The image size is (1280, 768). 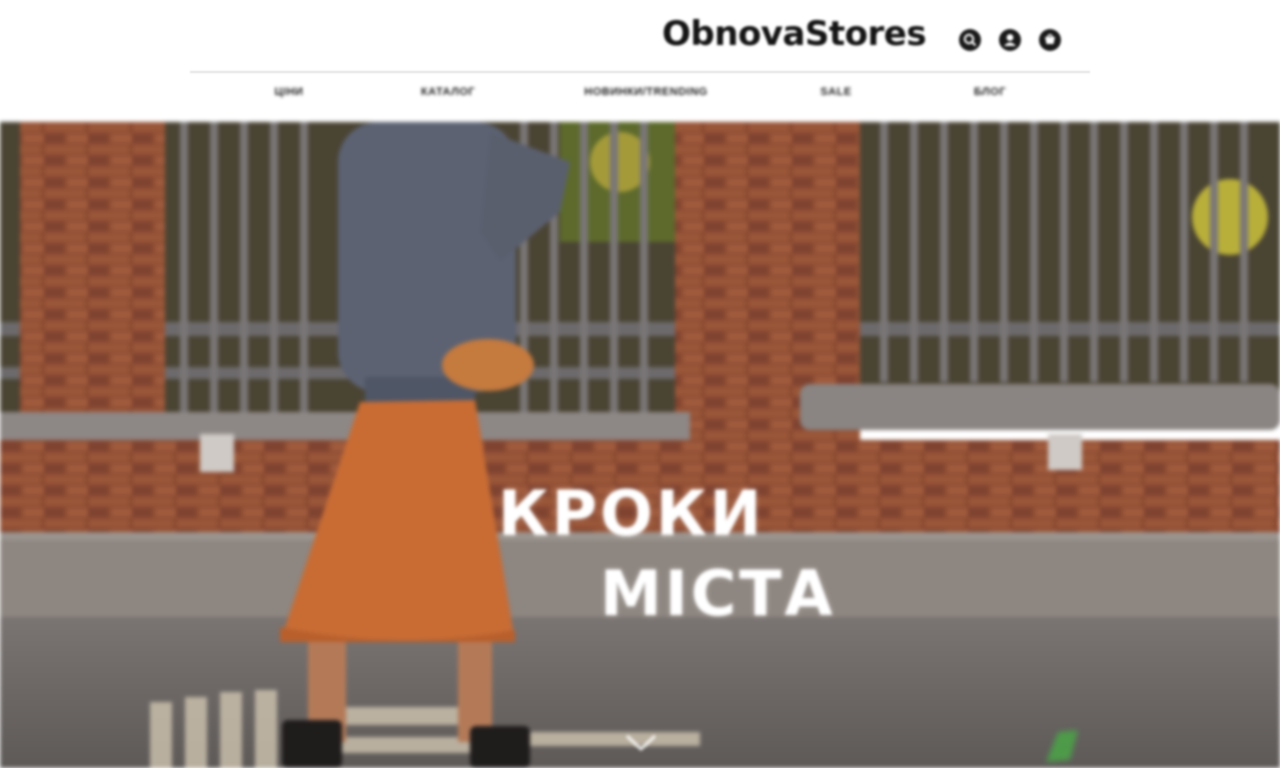 I want to click on header-icons, so click(x=1010, y=40).